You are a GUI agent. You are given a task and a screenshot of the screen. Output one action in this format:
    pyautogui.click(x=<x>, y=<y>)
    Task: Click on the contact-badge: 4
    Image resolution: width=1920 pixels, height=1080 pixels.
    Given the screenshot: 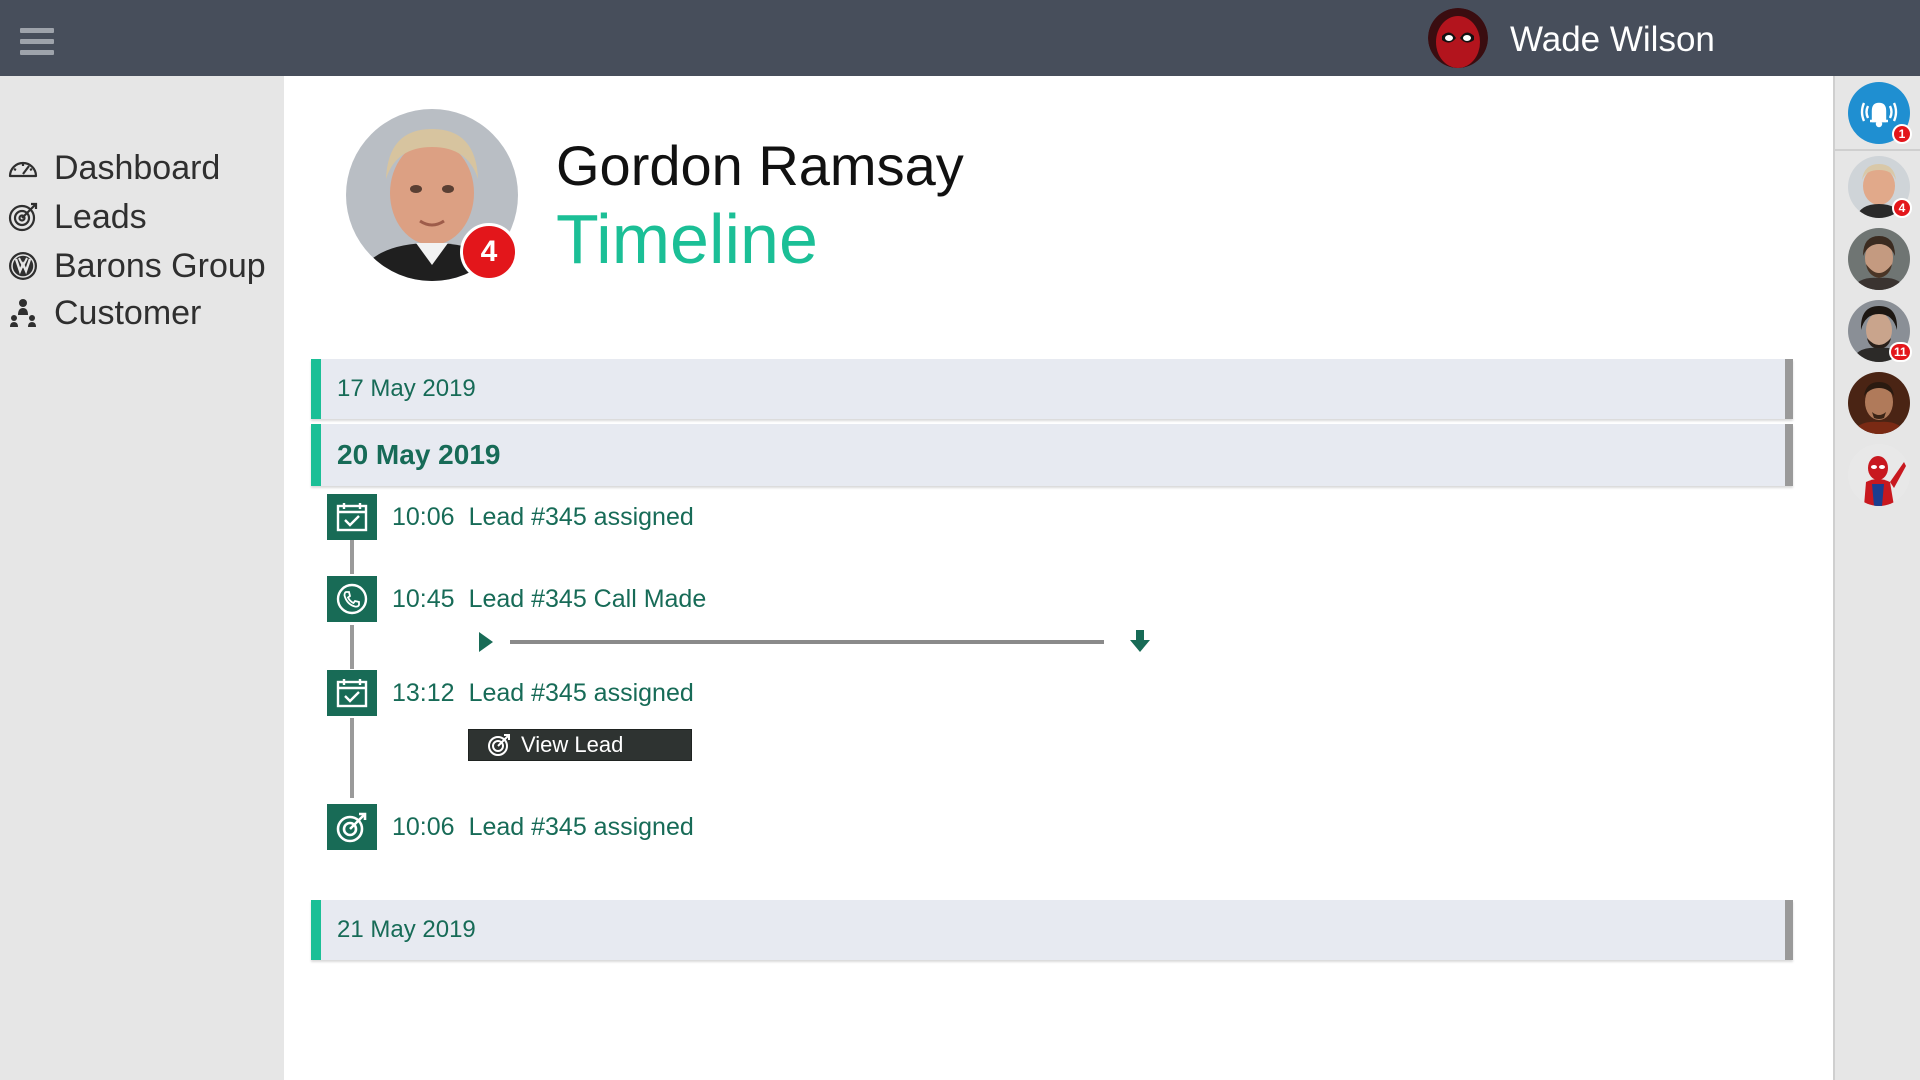 What is the action you would take?
    pyautogui.click(x=1902, y=208)
    